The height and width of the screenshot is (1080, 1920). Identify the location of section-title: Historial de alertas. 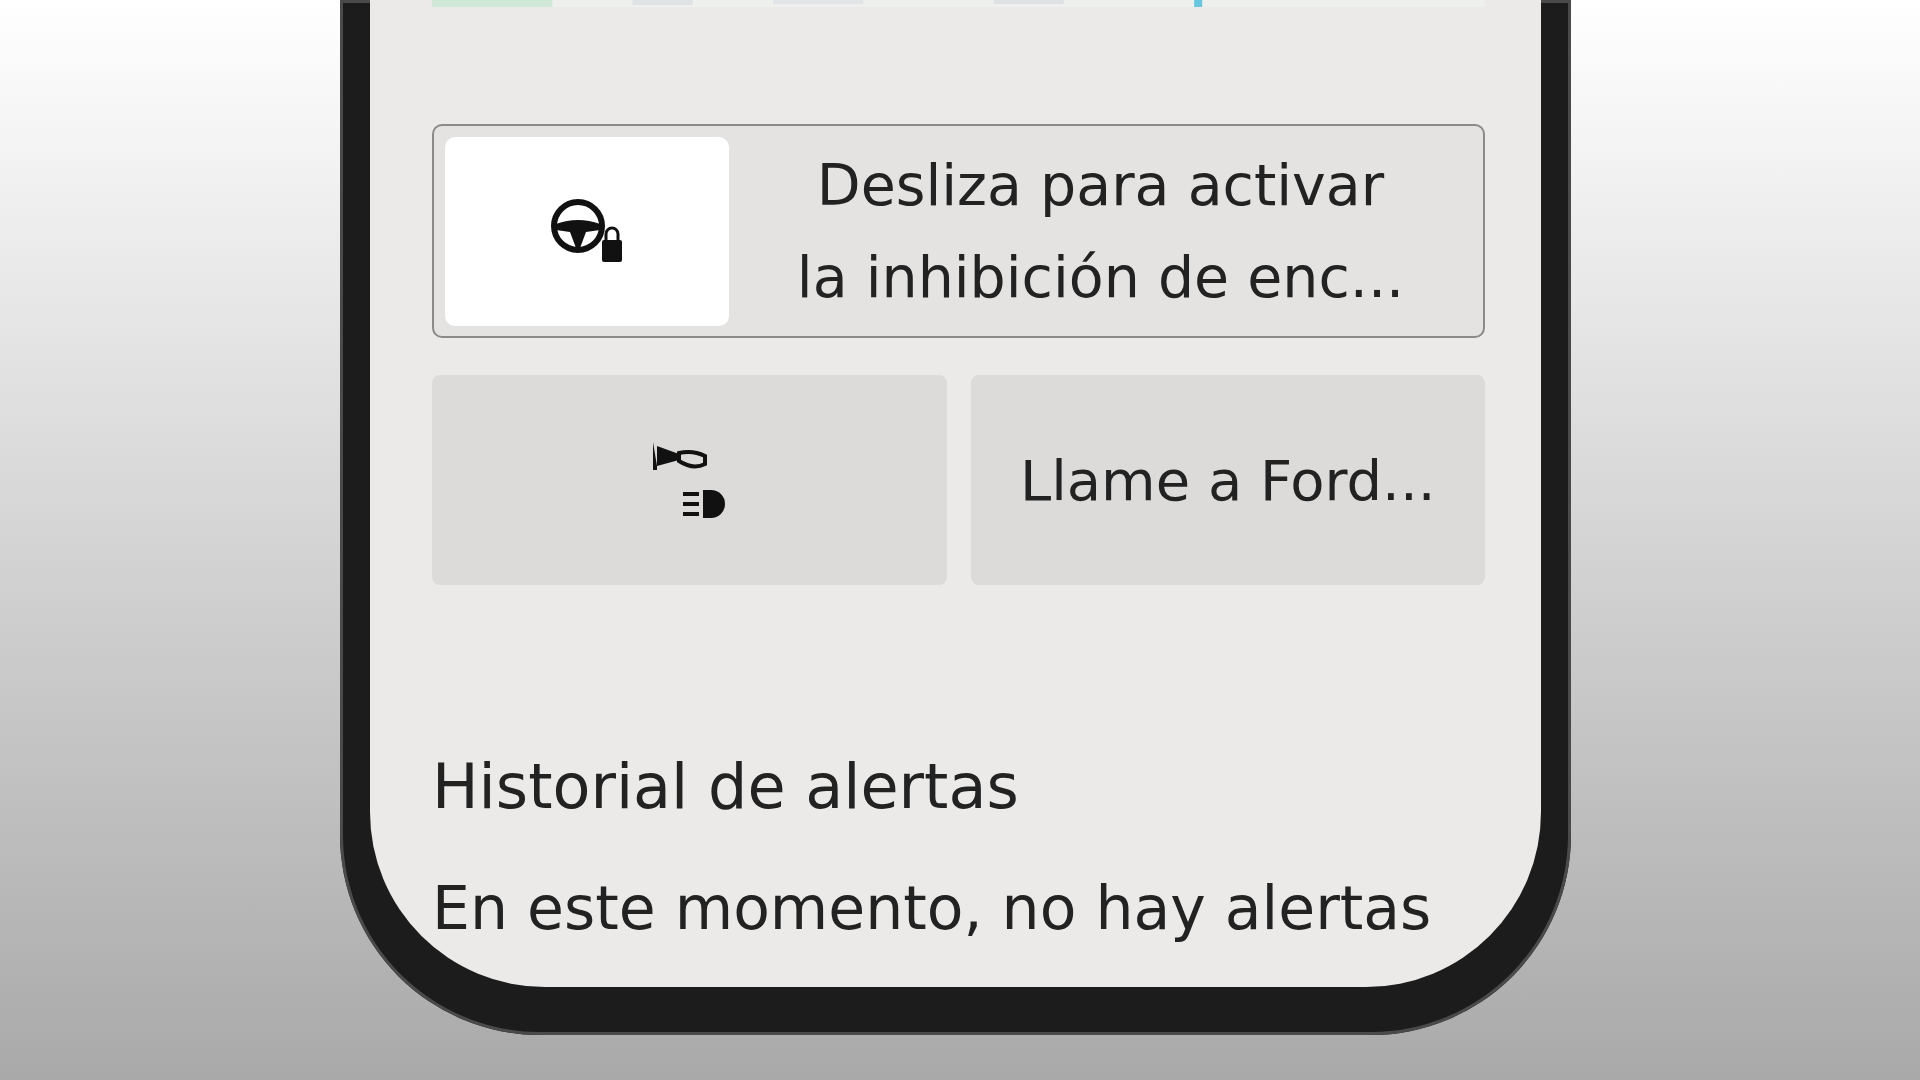
(726, 786).